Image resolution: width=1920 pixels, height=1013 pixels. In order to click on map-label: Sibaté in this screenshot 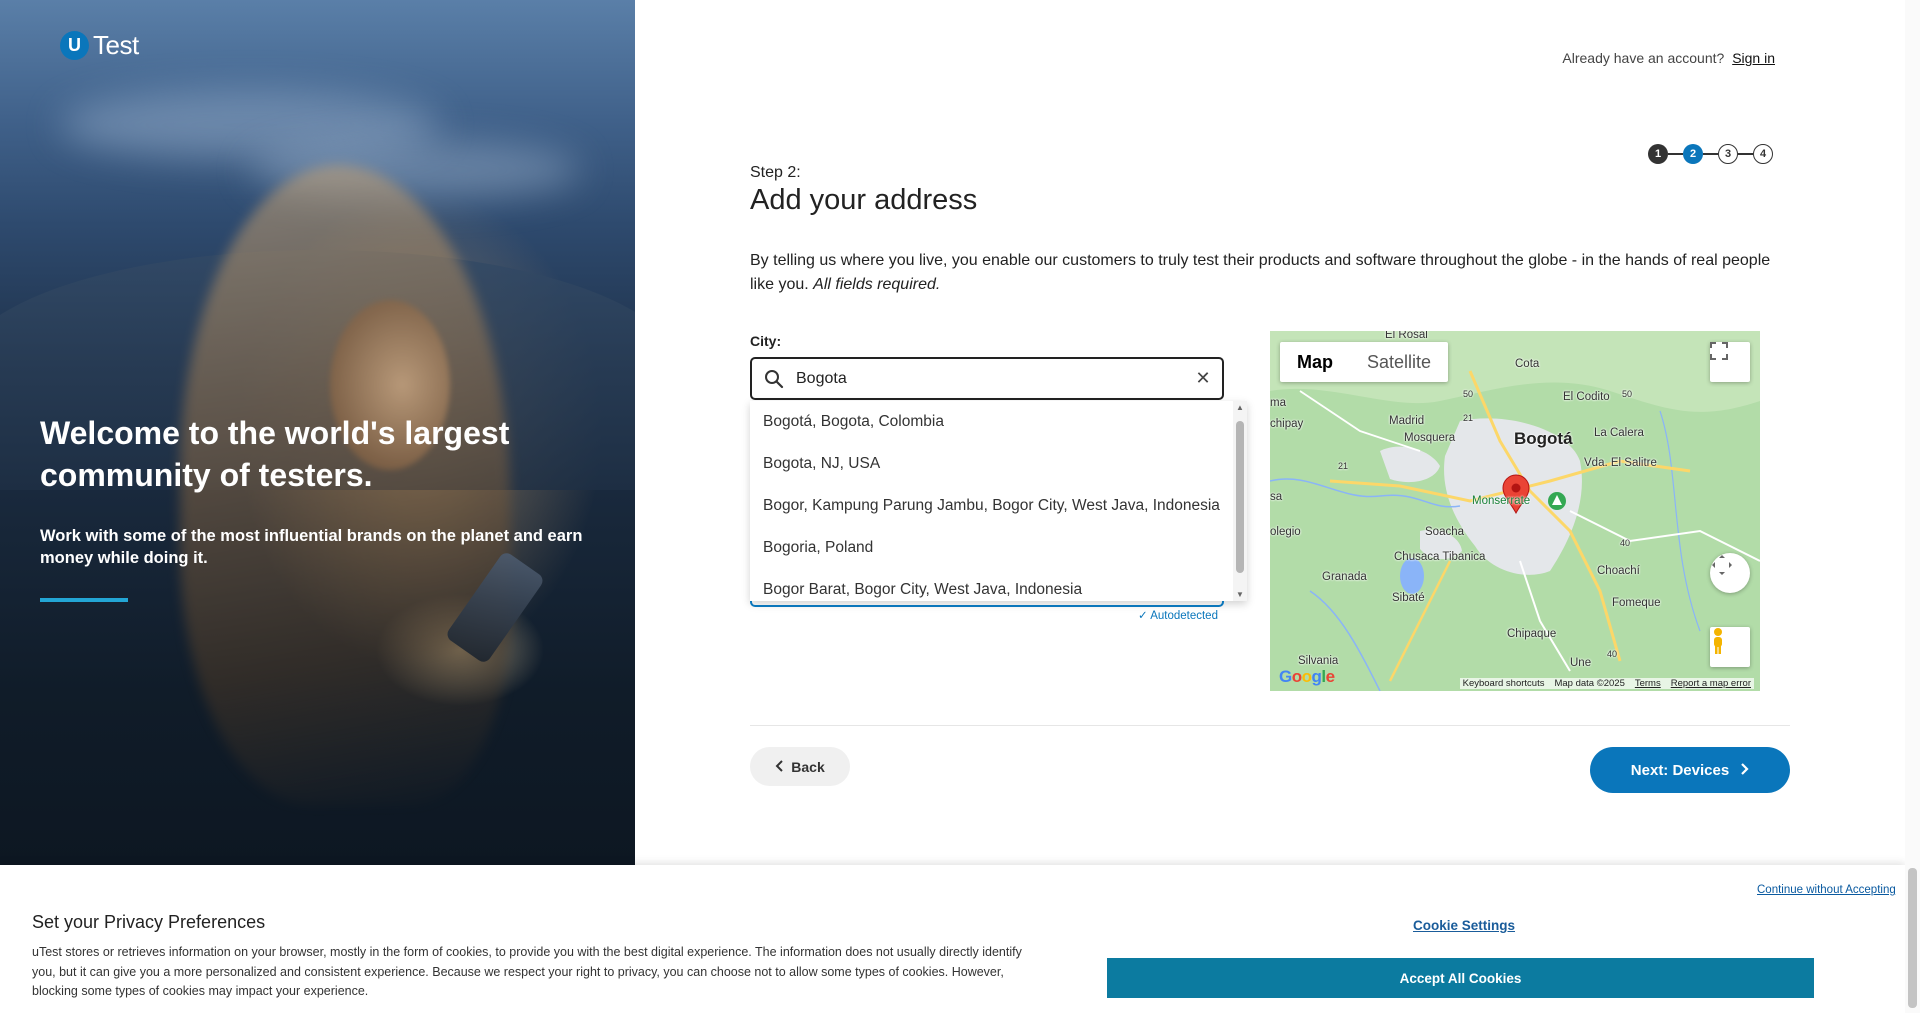, I will do `click(1408, 598)`.